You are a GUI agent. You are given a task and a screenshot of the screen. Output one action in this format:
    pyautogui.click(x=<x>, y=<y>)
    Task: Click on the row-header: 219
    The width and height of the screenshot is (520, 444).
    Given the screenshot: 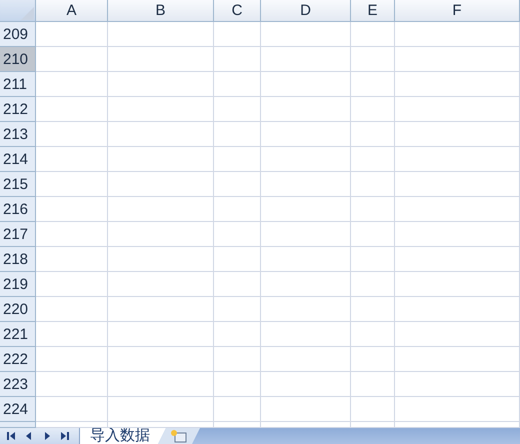 What is the action you would take?
    pyautogui.click(x=18, y=284)
    